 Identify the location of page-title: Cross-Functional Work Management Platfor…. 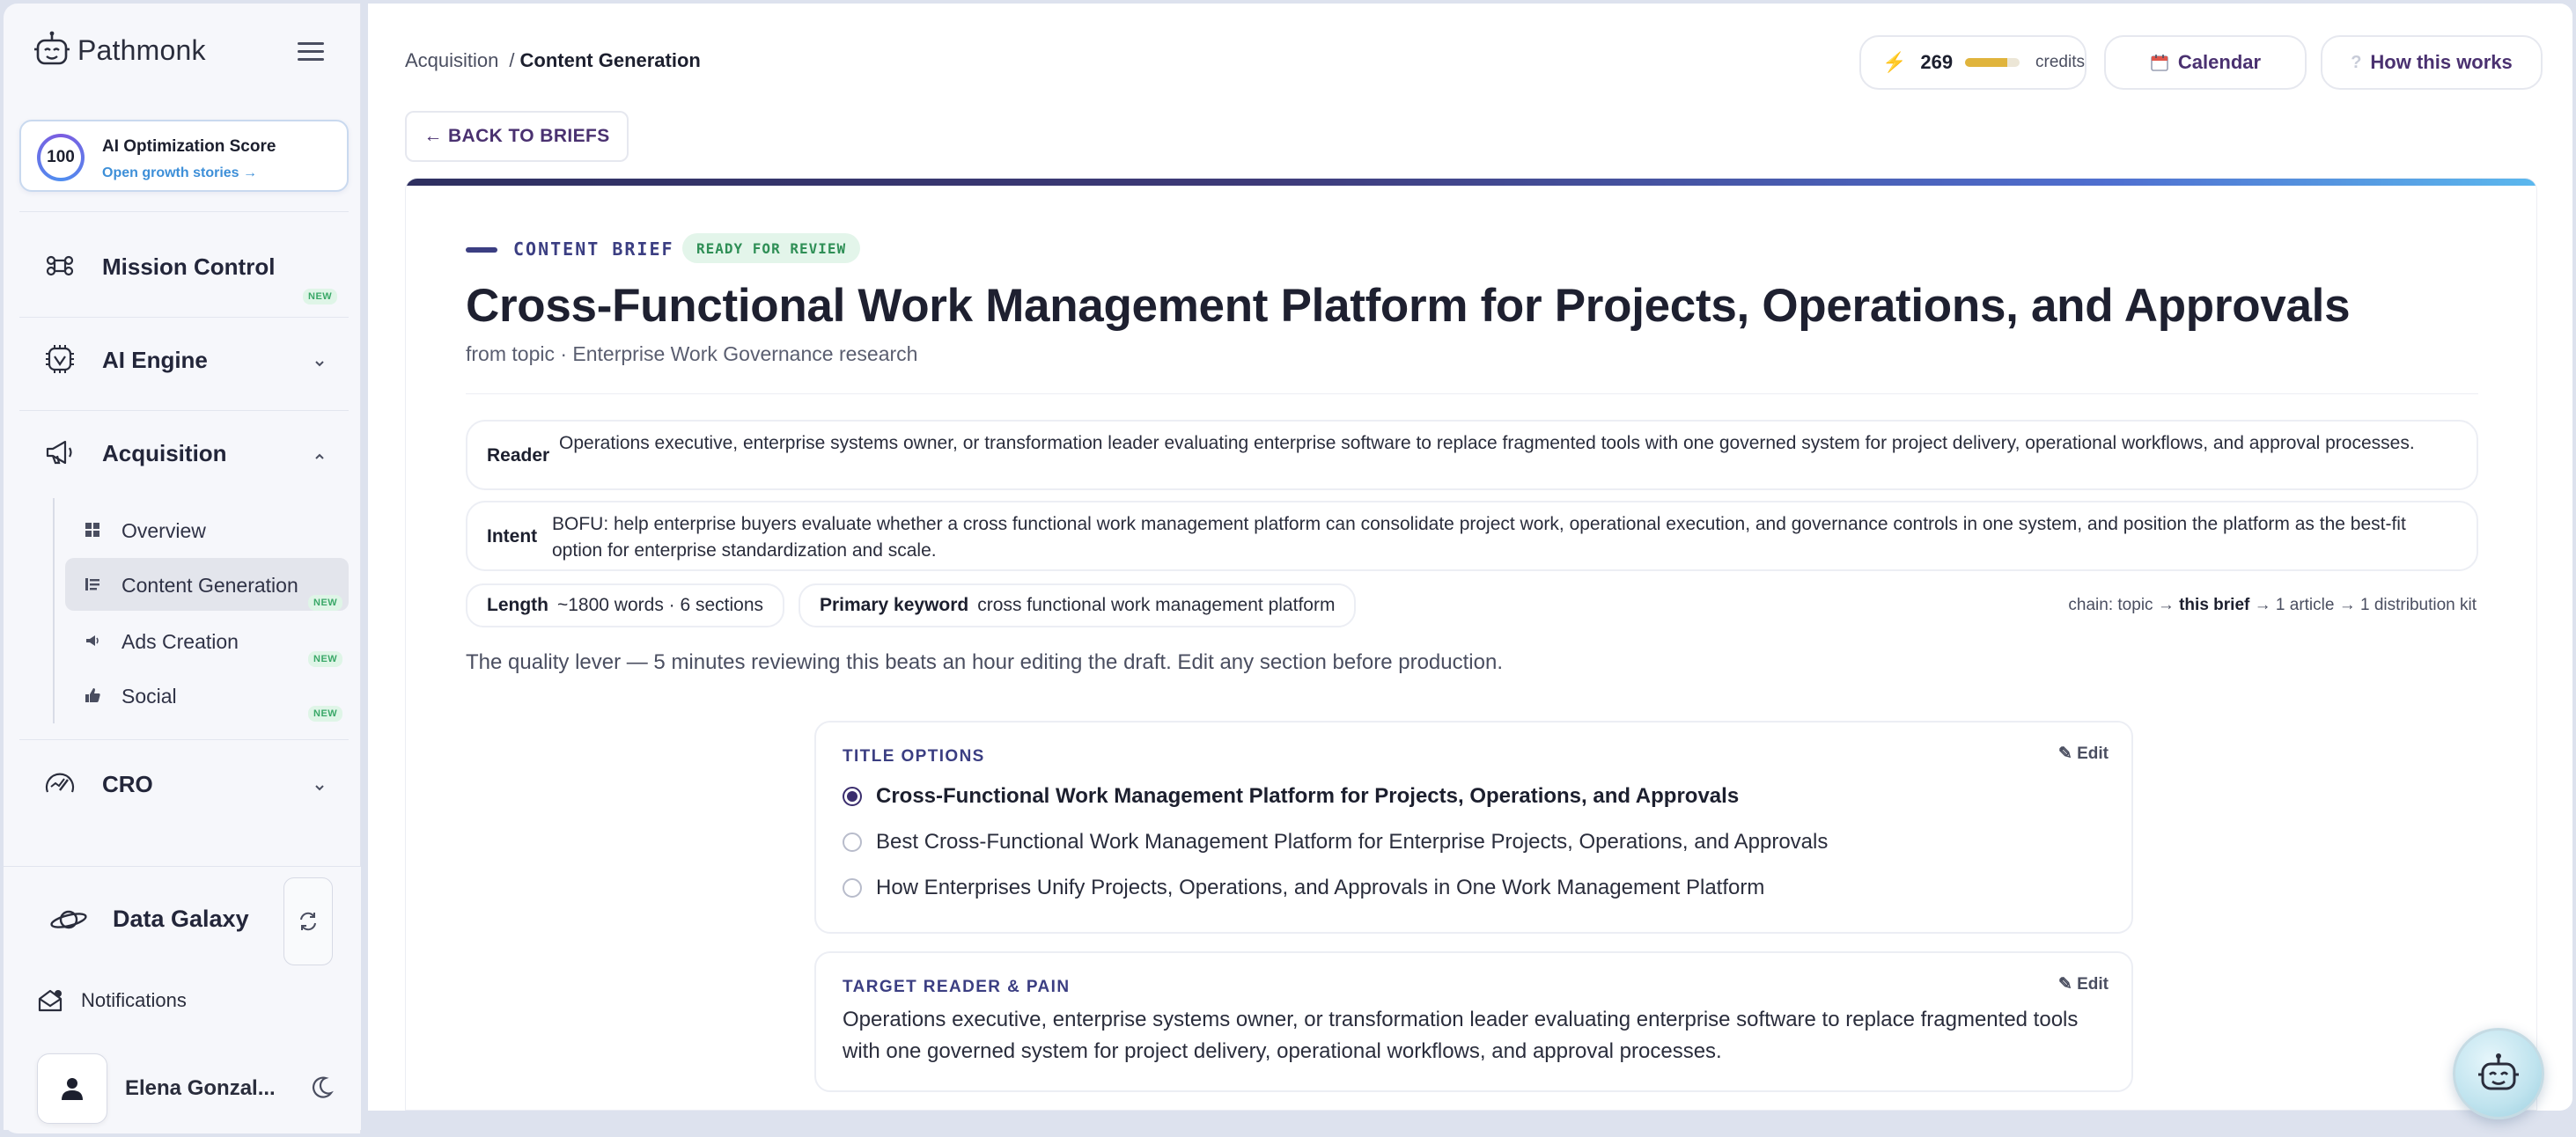
(1409, 306).